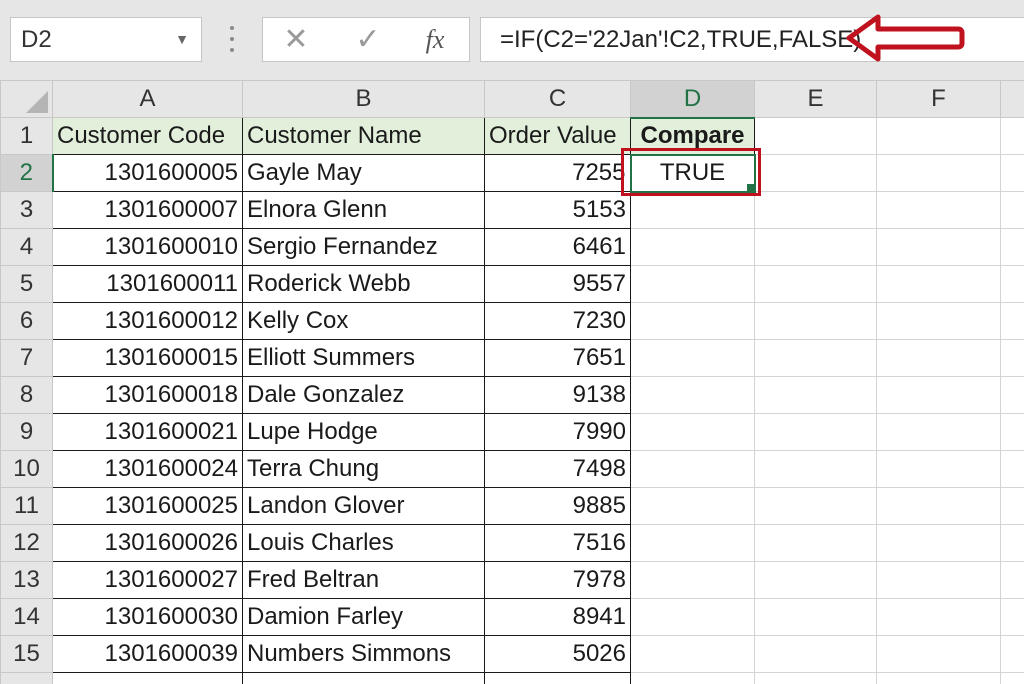  I want to click on header-order-value: Order Value, so click(557, 136).